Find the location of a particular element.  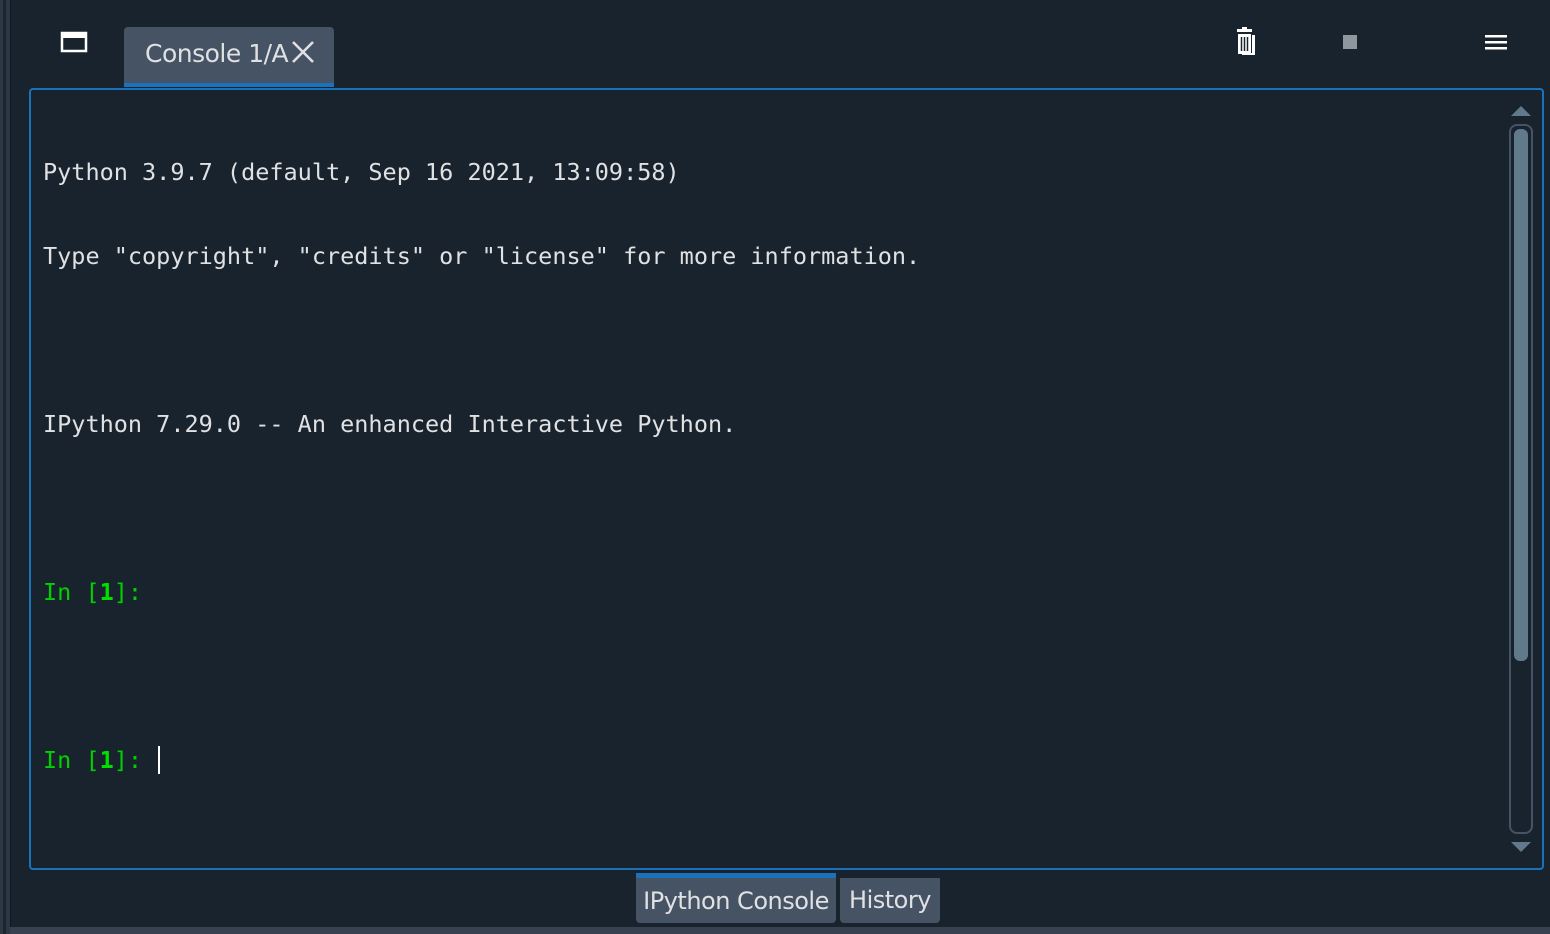

dock-tab-history: History is located at coordinates (890, 900).